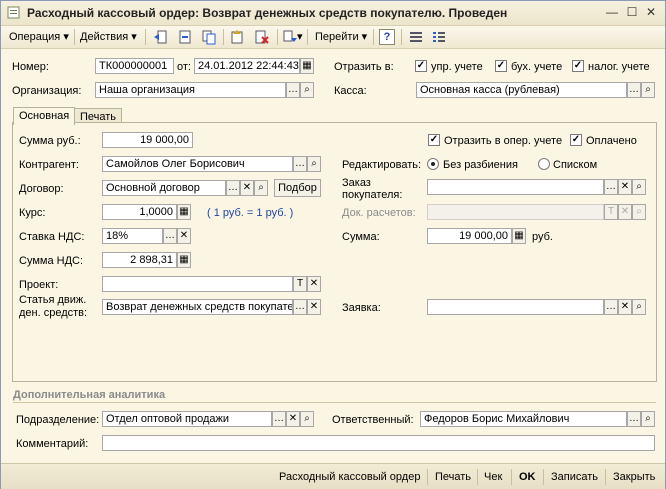 The height and width of the screenshot is (489, 666). Describe the element at coordinates (648, 90) in the screenshot. I see `cashbox-search-icon: ⌕` at that location.